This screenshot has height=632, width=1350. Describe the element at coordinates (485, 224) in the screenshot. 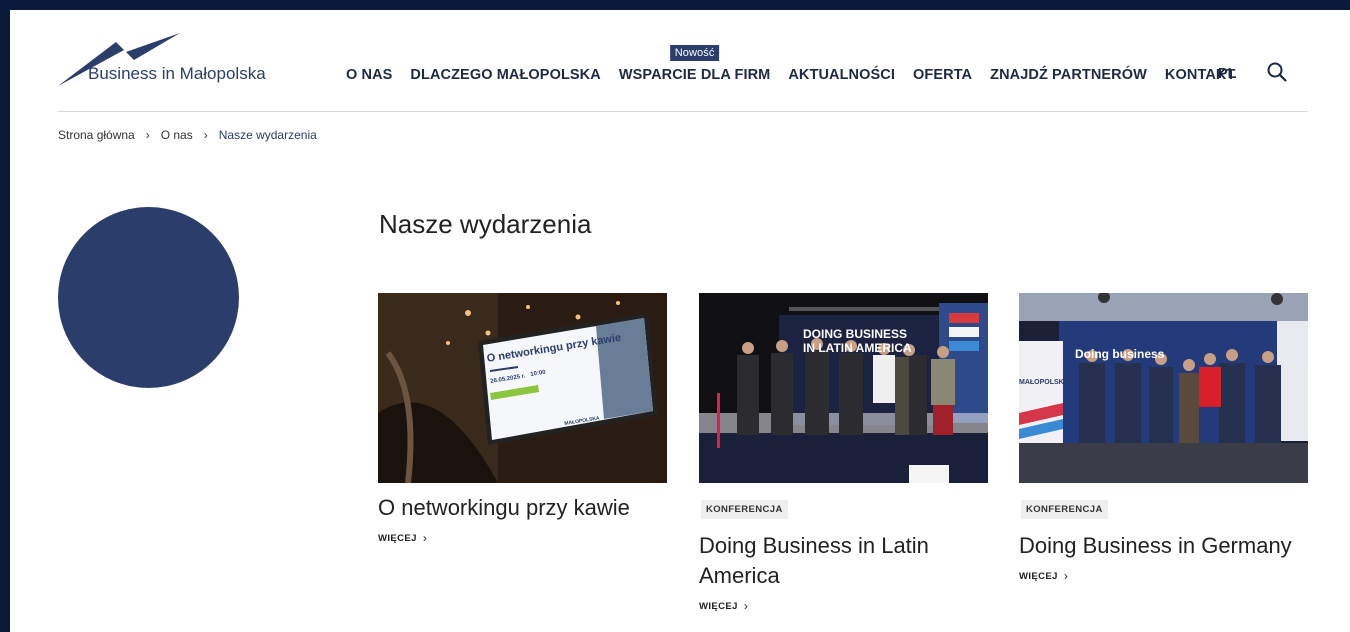

I see `page-title: Nasze wydarzenia` at that location.